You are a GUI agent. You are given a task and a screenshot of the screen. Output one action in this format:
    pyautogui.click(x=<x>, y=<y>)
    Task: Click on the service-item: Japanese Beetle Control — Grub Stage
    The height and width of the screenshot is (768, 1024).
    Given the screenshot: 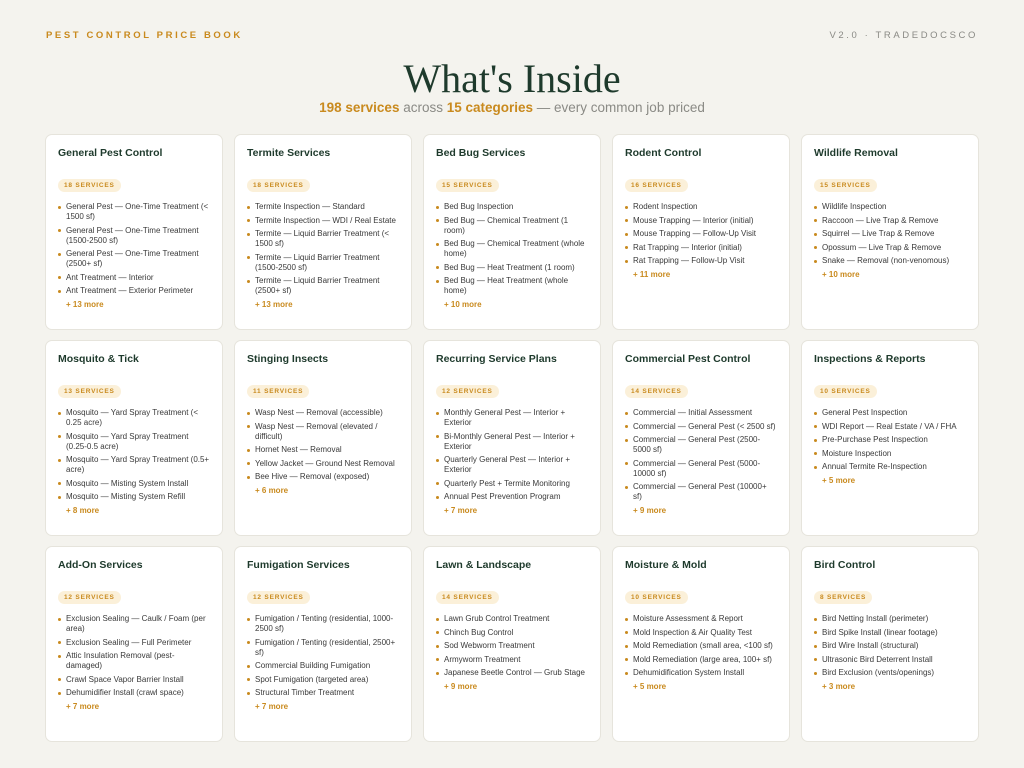 What is the action you would take?
    pyautogui.click(x=512, y=673)
    